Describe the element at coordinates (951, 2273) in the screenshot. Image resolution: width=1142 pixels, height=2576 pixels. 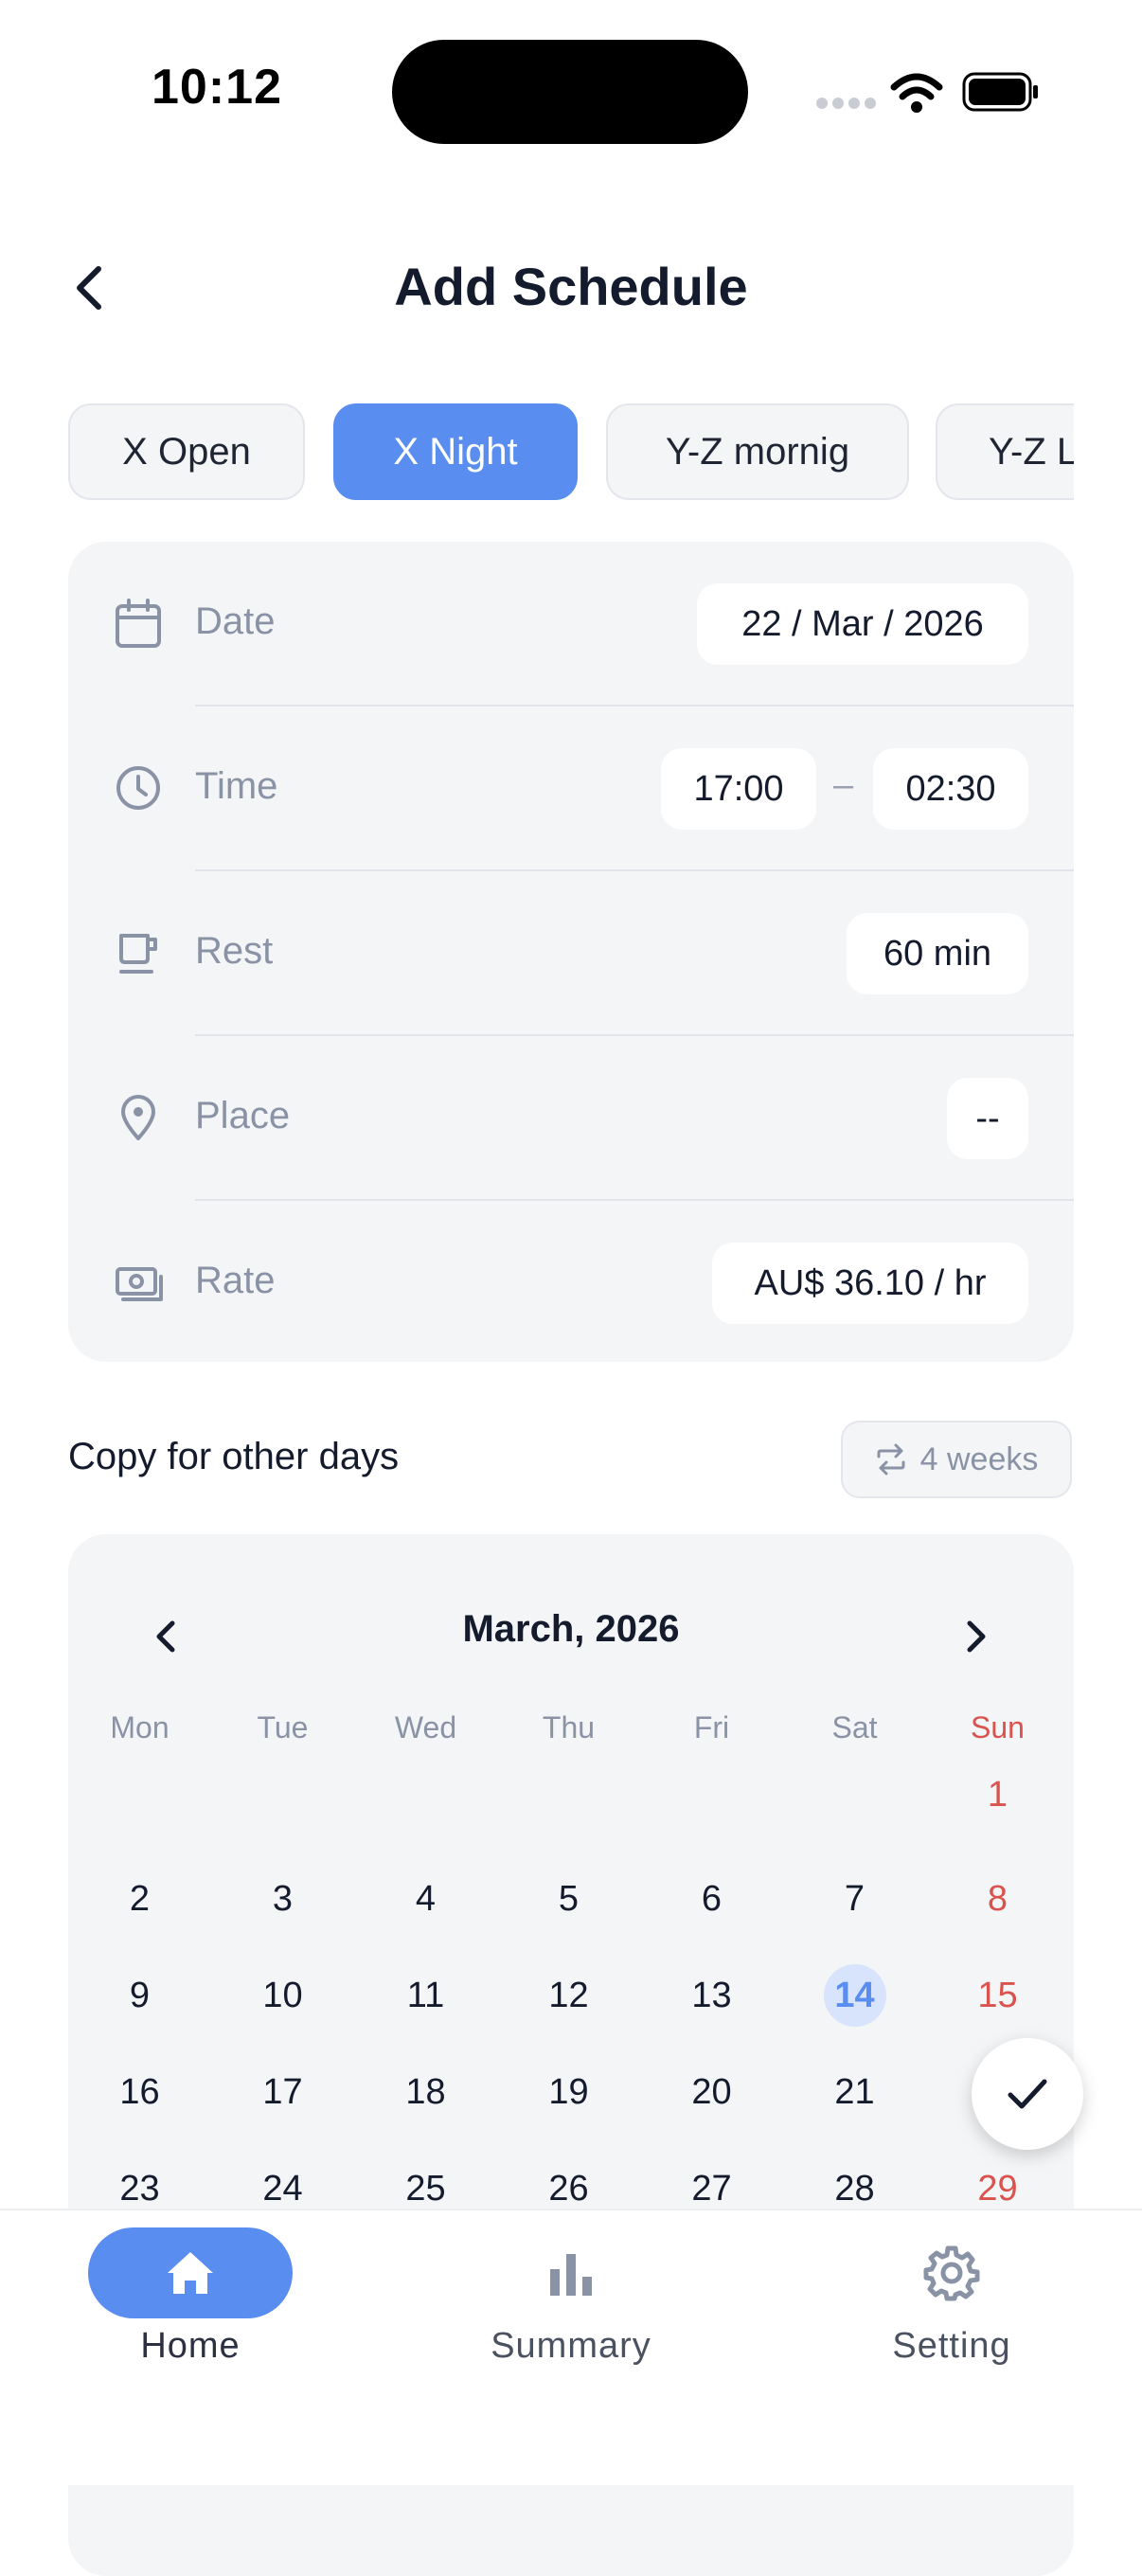
I see `gear-icon` at that location.